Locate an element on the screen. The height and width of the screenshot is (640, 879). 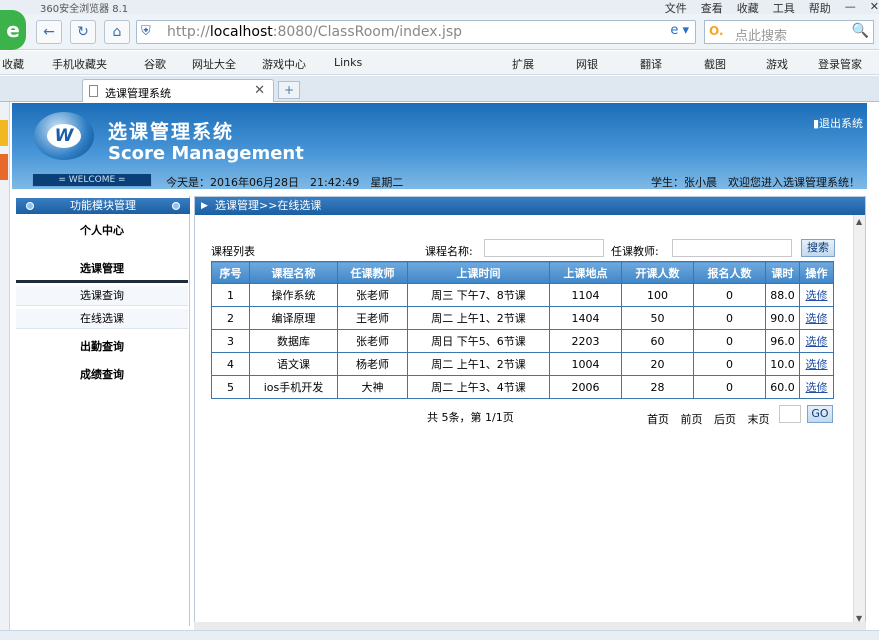
sidebar-item-course-query: 选课查询 is located at coordinates (102, 296).